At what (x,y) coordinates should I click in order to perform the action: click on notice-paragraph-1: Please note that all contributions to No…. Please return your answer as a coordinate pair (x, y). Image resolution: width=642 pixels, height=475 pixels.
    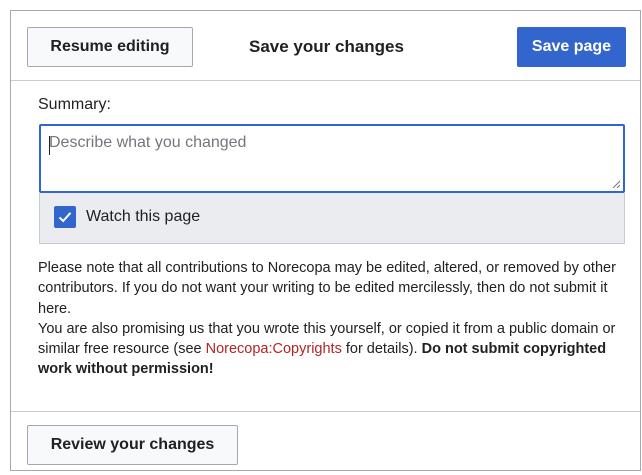
    Looking at the image, I should click on (327, 288).